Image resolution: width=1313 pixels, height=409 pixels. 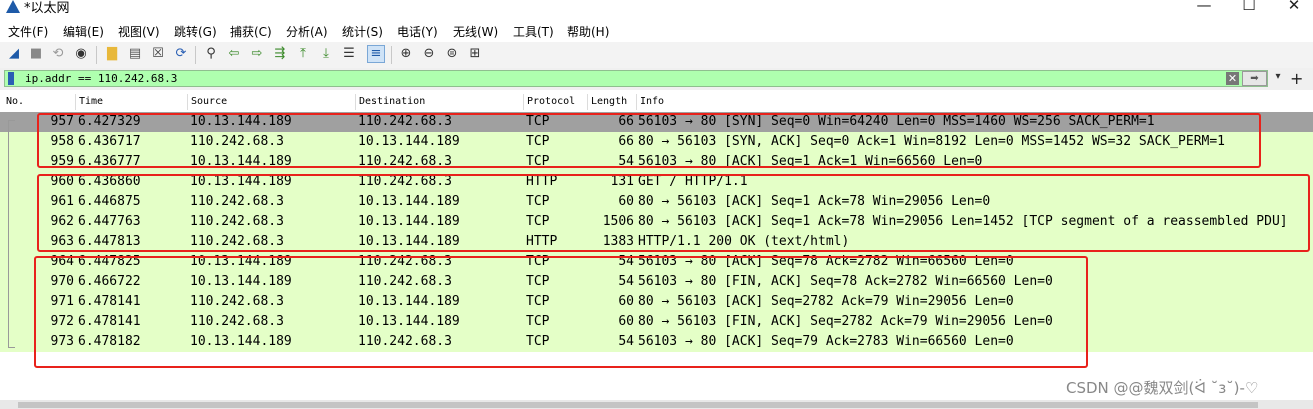 I want to click on save-file-icon: ▤, so click(x=135, y=54).